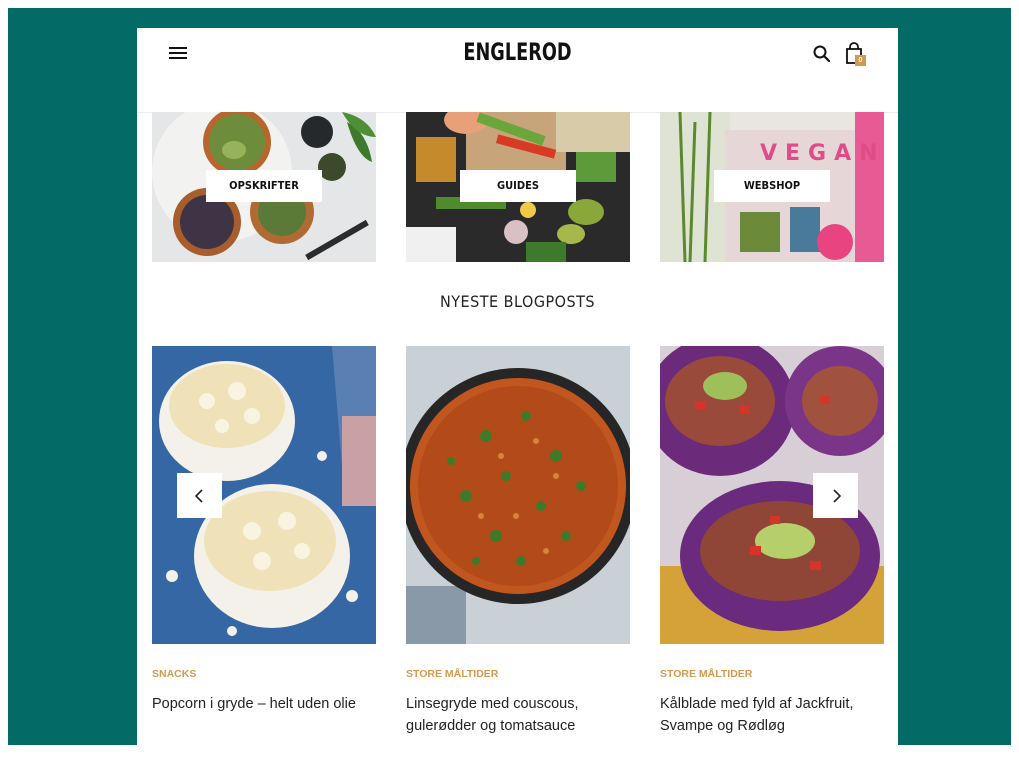 The height and width of the screenshot is (759, 1019). What do you see at coordinates (264, 530) in the screenshot?
I see `post-card: SNACKS Popcorn i gryde – helt uden olie` at bounding box center [264, 530].